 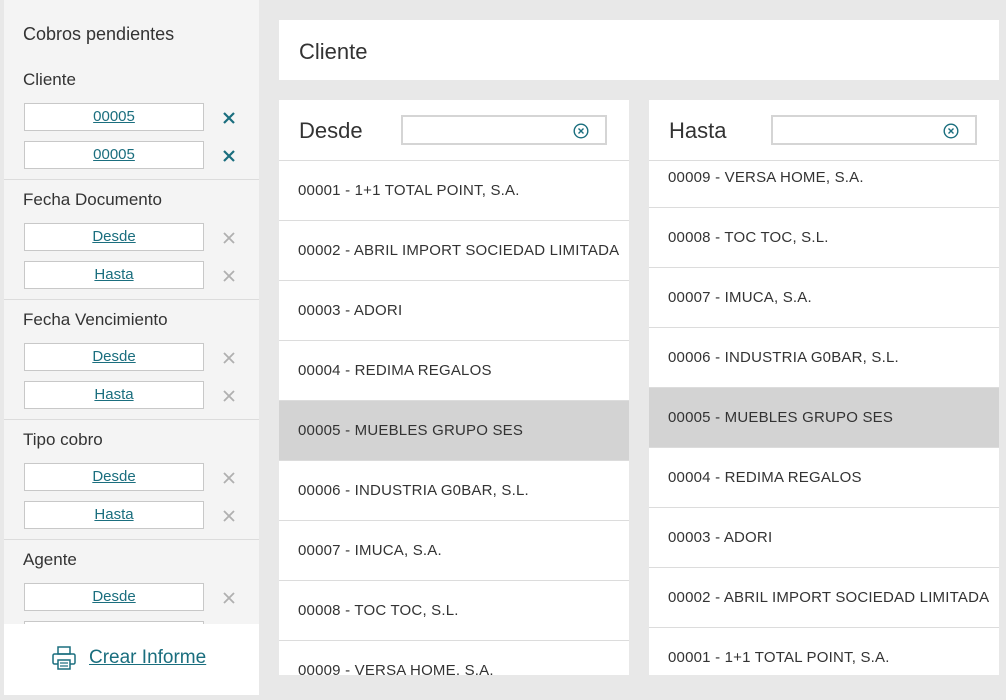 I want to click on sidebar-footer: Crear Informe, so click(x=131, y=659).